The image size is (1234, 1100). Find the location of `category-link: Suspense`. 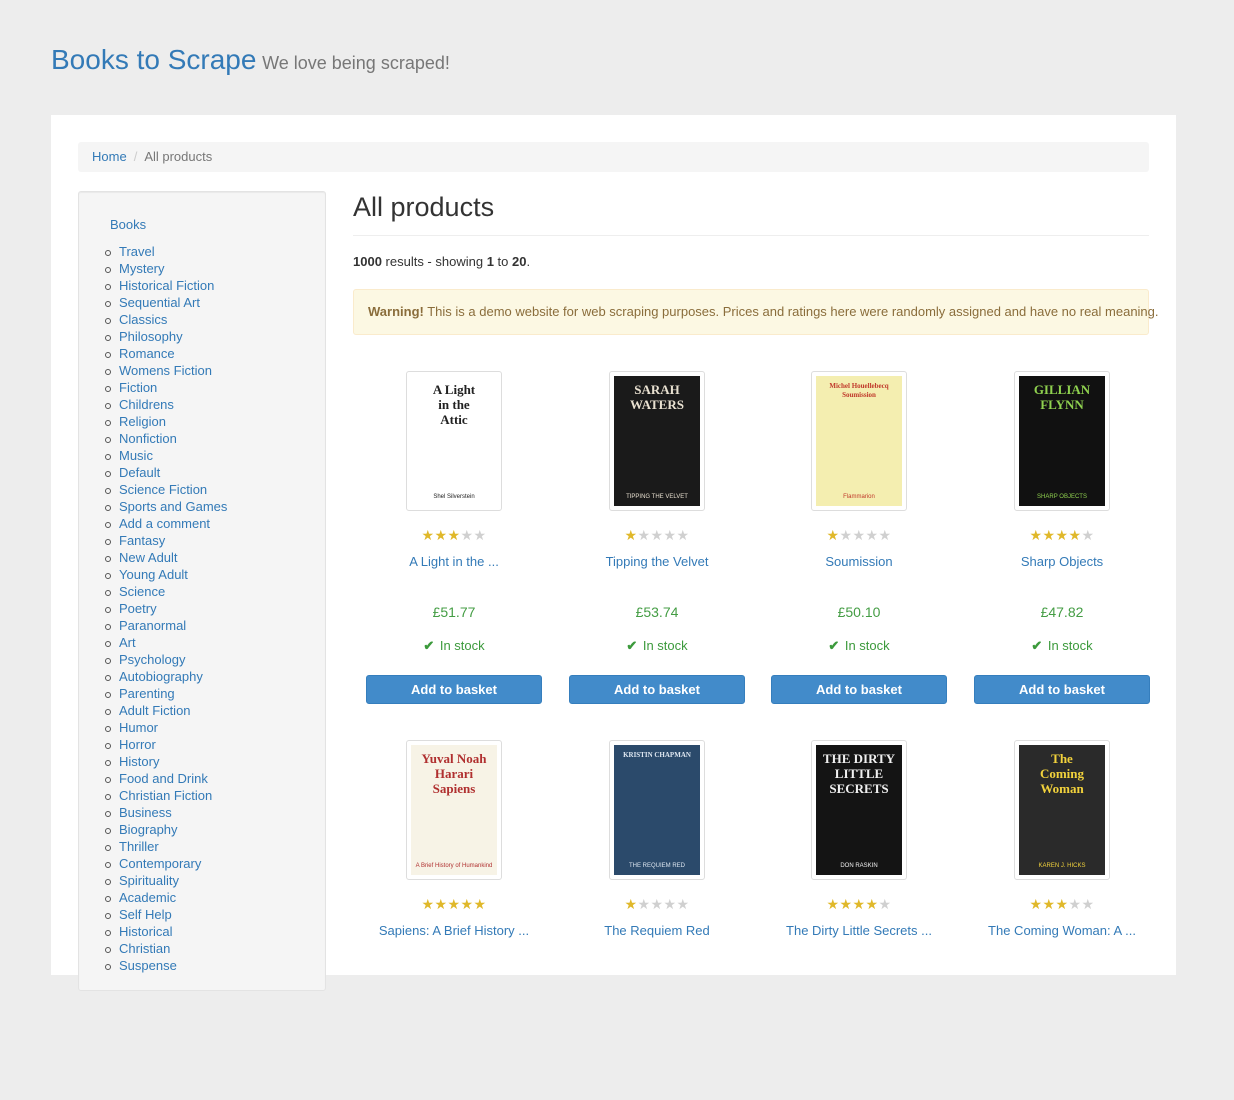

category-link: Suspense is located at coordinates (148, 965).